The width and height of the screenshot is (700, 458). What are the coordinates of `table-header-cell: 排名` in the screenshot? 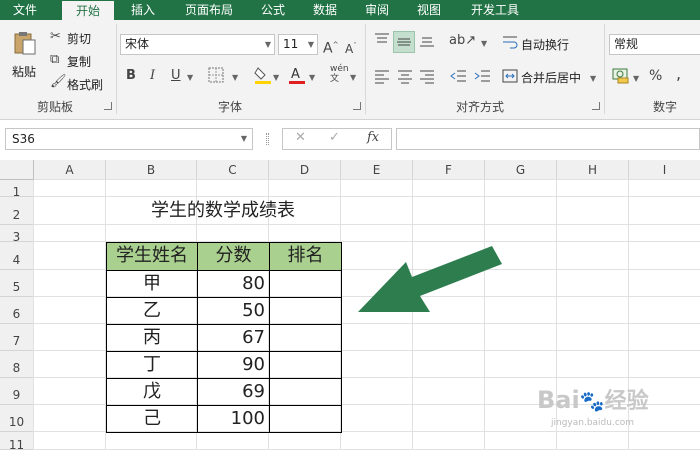 It's located at (305, 256).